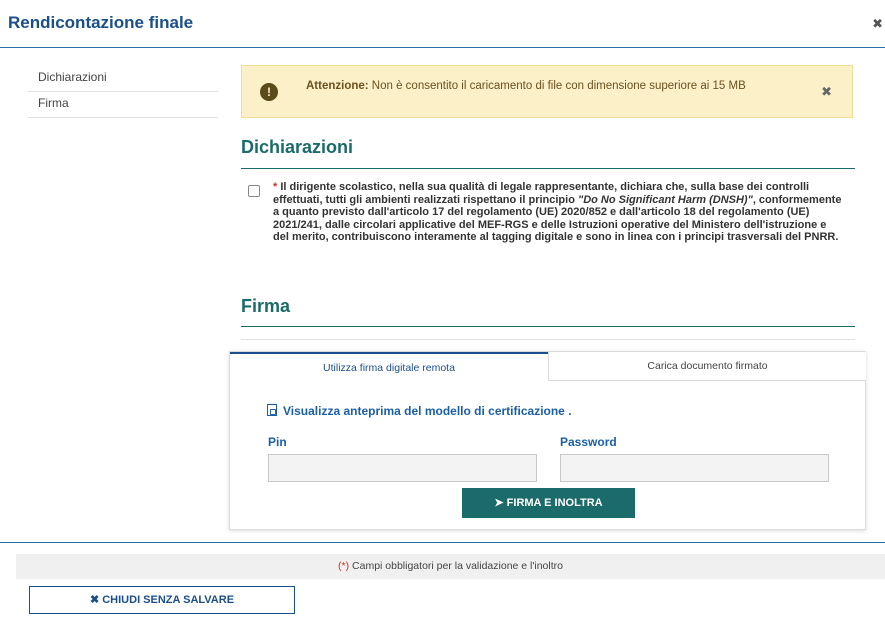  I want to click on close-without-saving-button: ✖ CHIUDI SENZA SALVARE, so click(162, 600).